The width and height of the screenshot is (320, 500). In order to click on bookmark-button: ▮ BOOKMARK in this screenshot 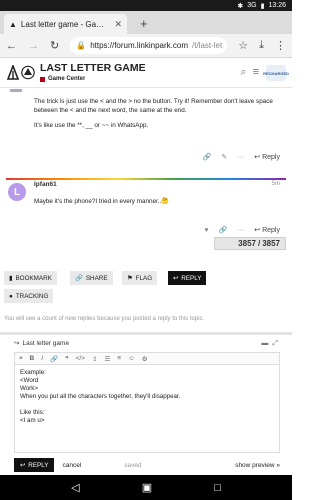, I will do `click(30, 278)`.